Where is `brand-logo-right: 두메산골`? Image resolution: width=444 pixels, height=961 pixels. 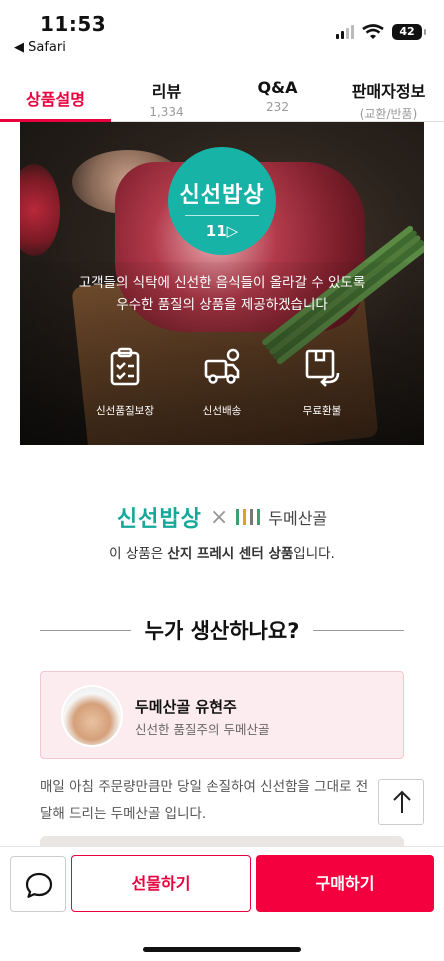
brand-logo-right: 두메산골 is located at coordinates (298, 518).